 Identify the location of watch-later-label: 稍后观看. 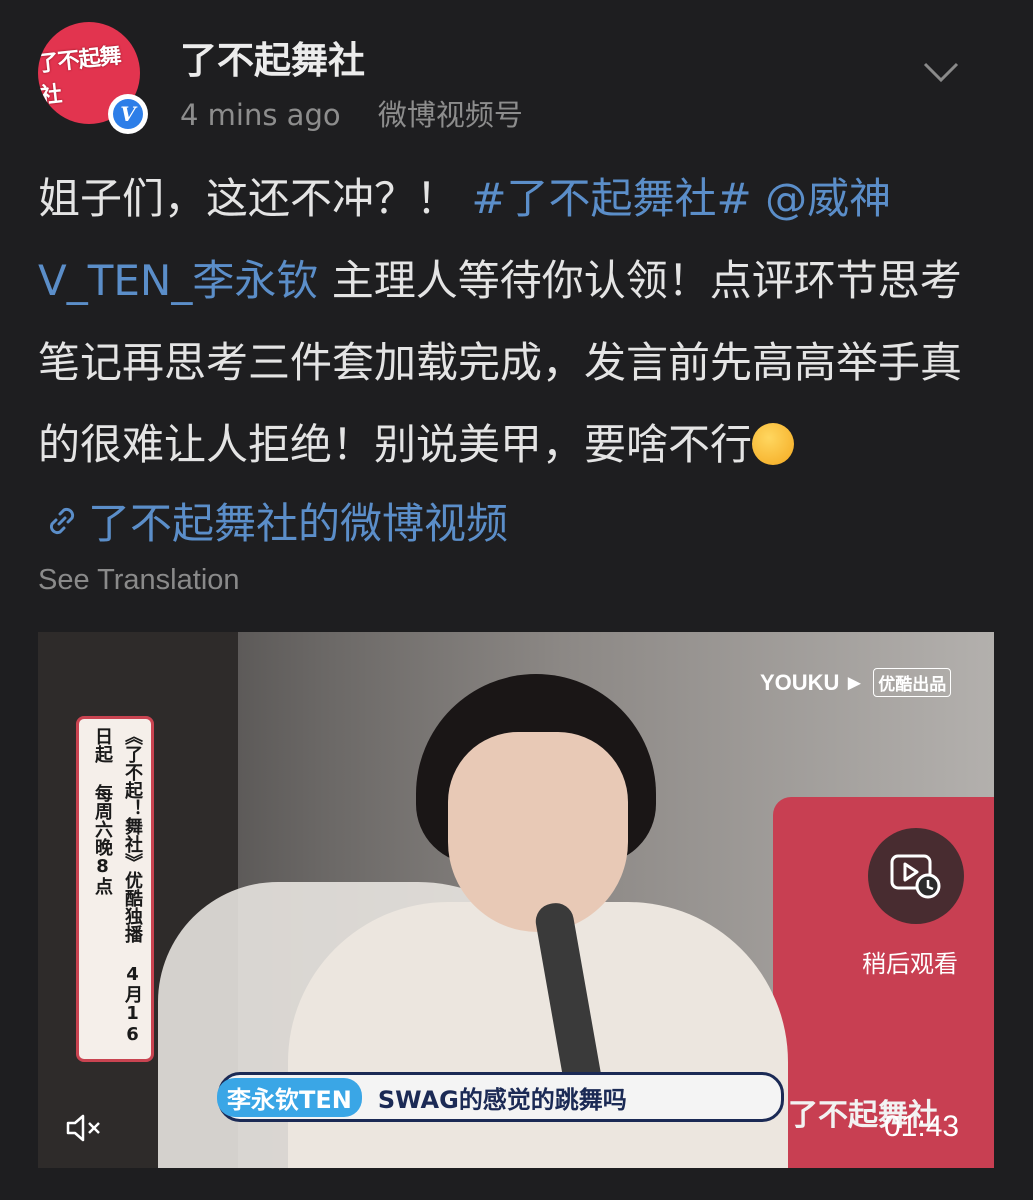
(910, 964).